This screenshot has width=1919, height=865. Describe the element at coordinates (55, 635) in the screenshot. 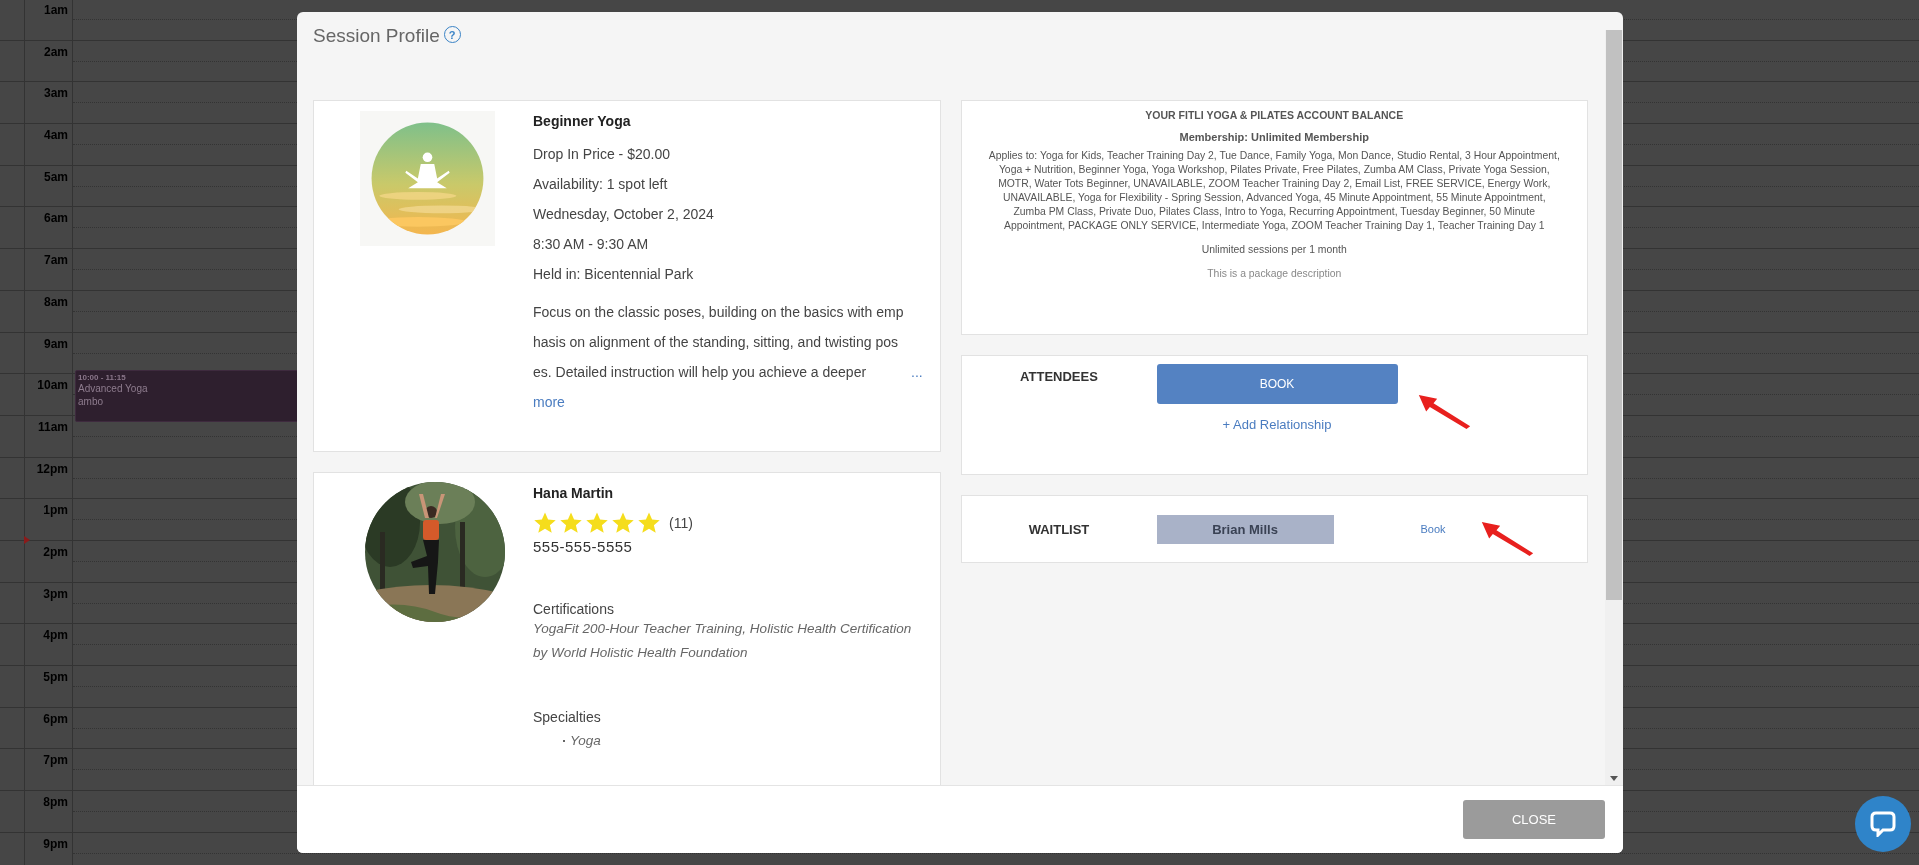

I see `hour-label: 4pm` at that location.